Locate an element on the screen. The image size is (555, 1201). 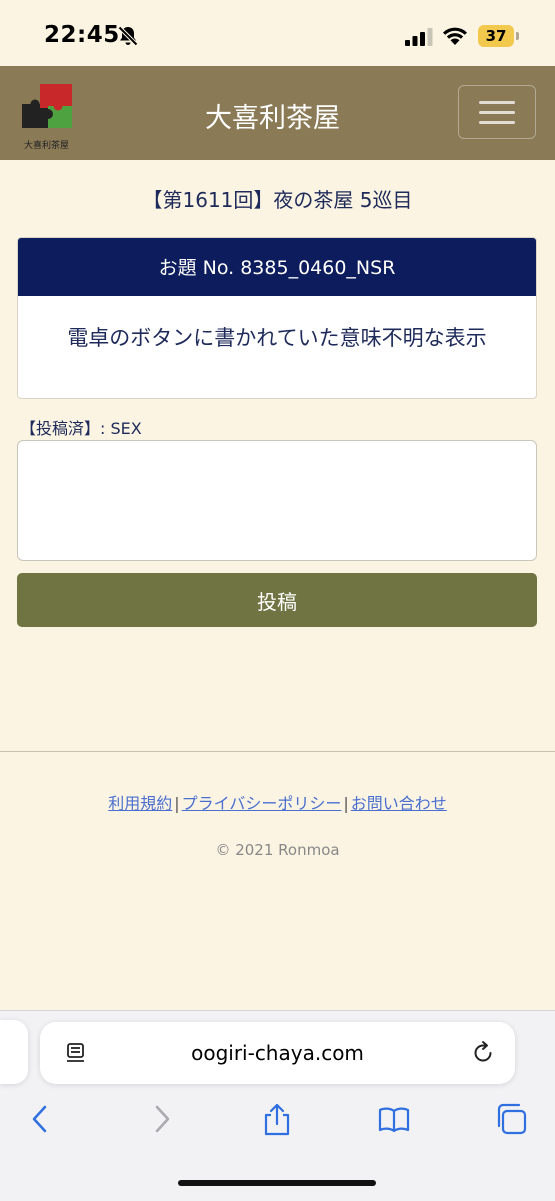
menu-toggle-button is located at coordinates (497, 112).